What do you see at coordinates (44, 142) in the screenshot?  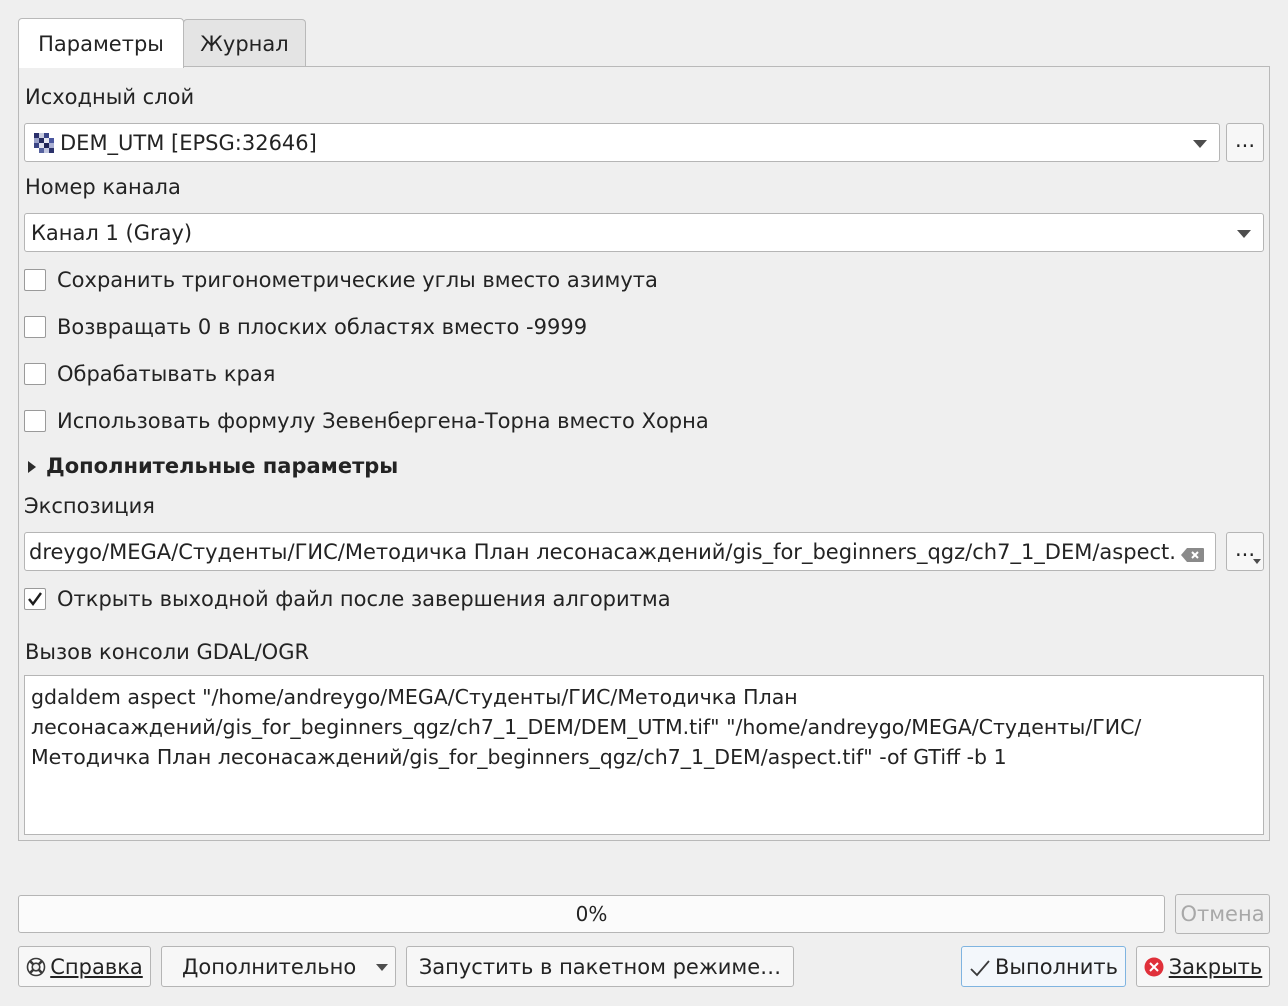 I see `raster-layer-icon` at bounding box center [44, 142].